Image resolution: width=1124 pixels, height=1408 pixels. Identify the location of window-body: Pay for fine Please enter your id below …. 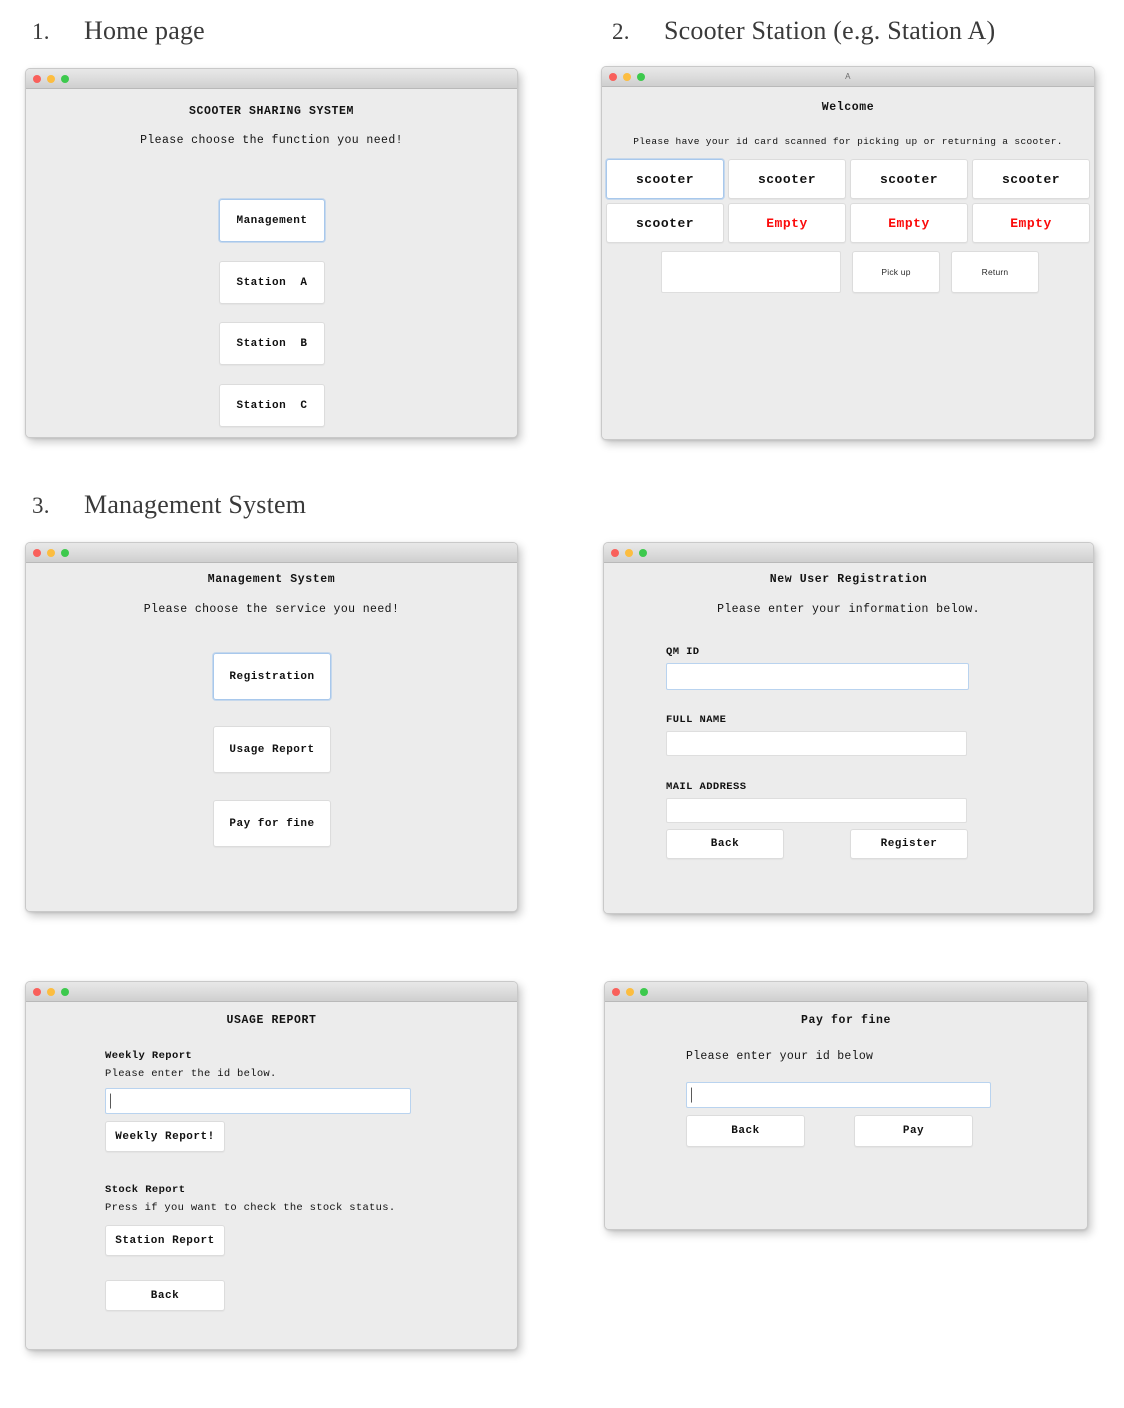
(846, 1115).